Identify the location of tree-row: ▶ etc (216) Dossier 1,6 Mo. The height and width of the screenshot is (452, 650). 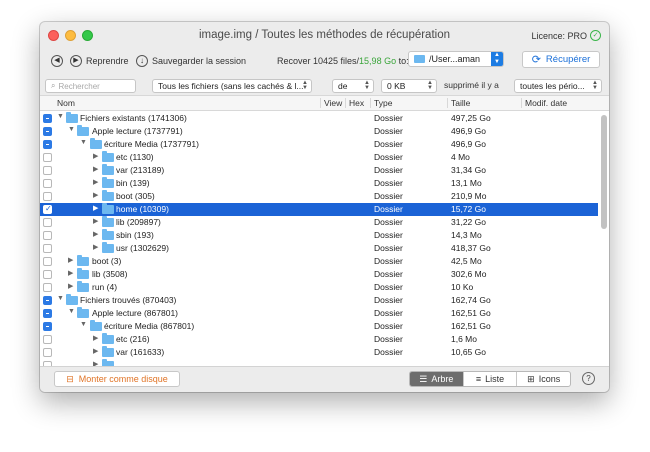
(319, 339).